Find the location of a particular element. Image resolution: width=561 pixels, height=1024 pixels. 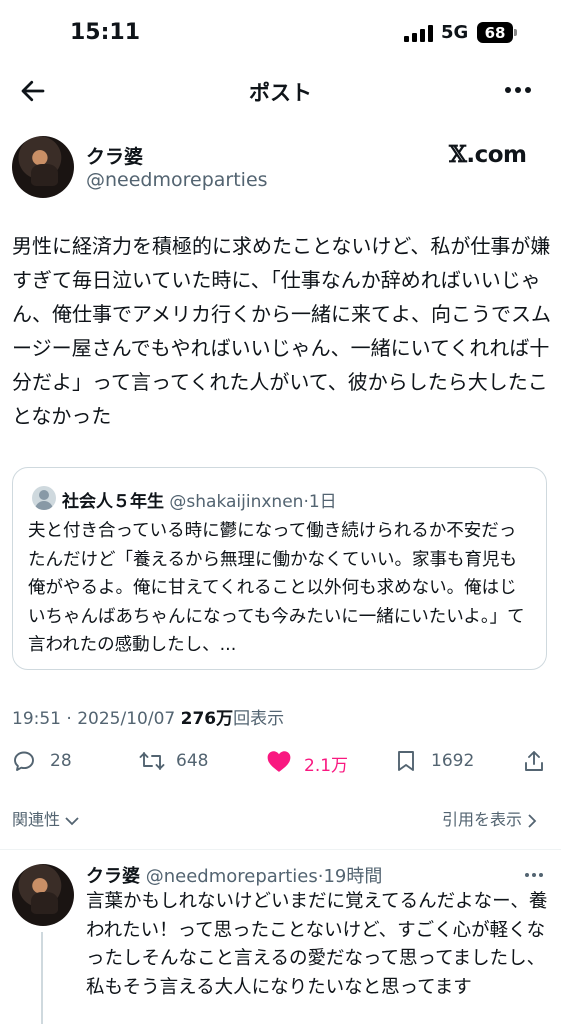

post-time: 19:51 is located at coordinates (36, 719).